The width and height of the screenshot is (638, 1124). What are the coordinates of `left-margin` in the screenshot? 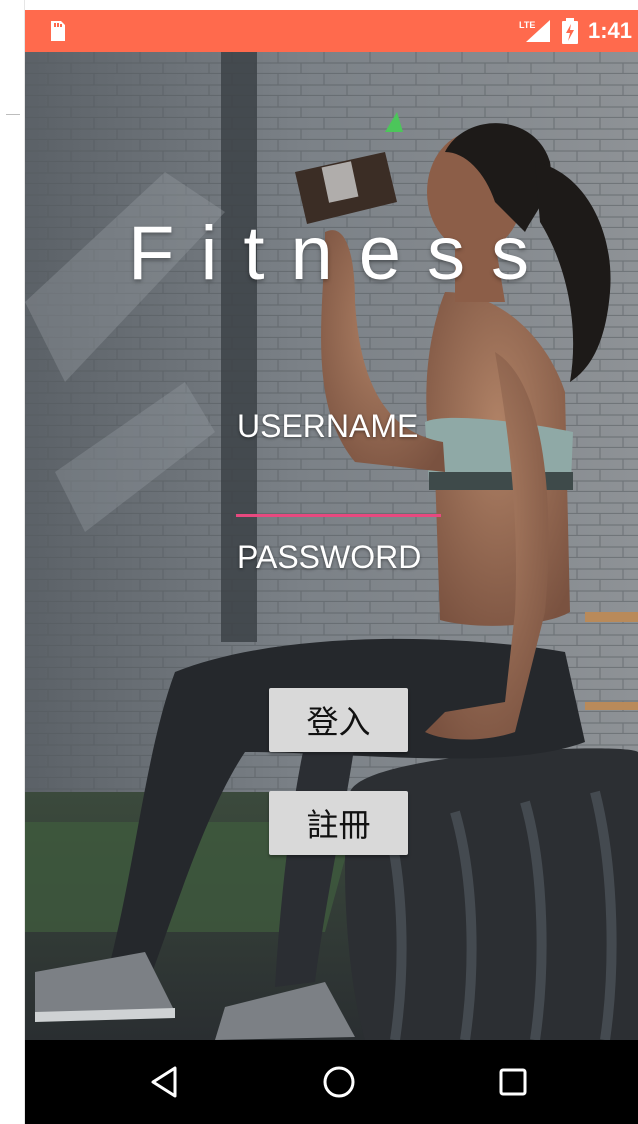 It's located at (12, 562).